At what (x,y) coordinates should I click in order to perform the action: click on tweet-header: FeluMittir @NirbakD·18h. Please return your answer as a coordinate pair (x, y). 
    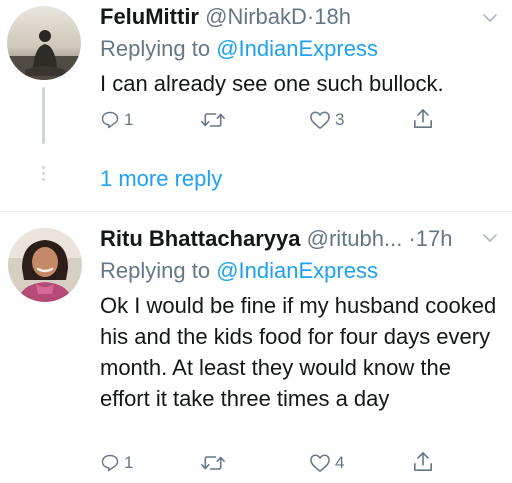
    Looking at the image, I should click on (225, 17).